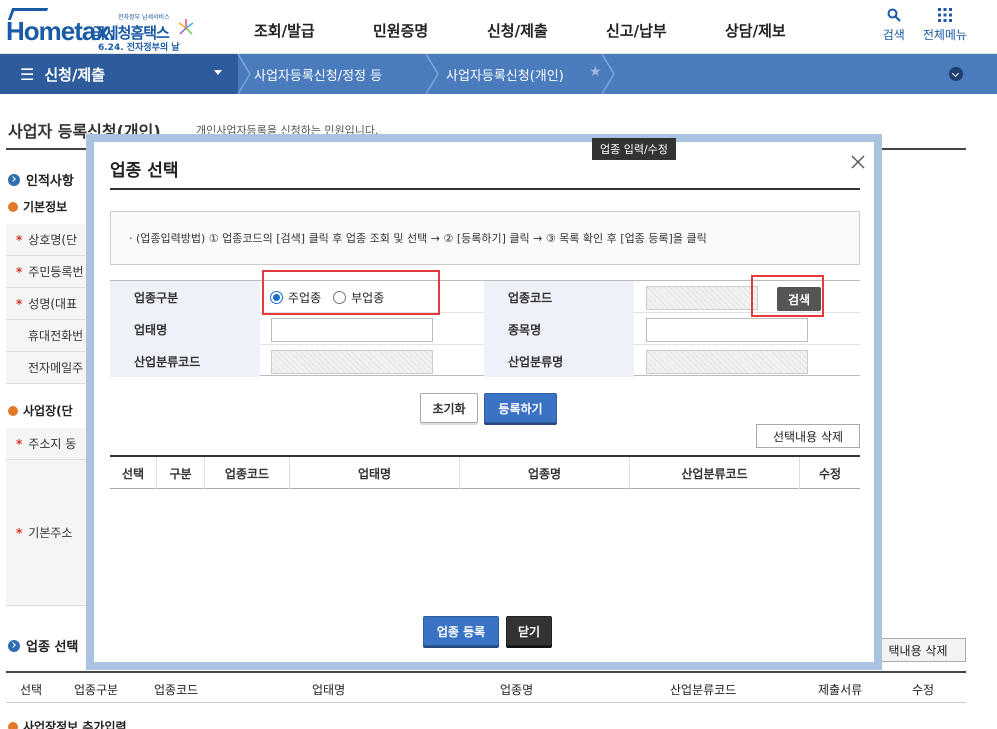 The image size is (997, 729). I want to click on ind-code-label: 산업분류코드, so click(185, 361).